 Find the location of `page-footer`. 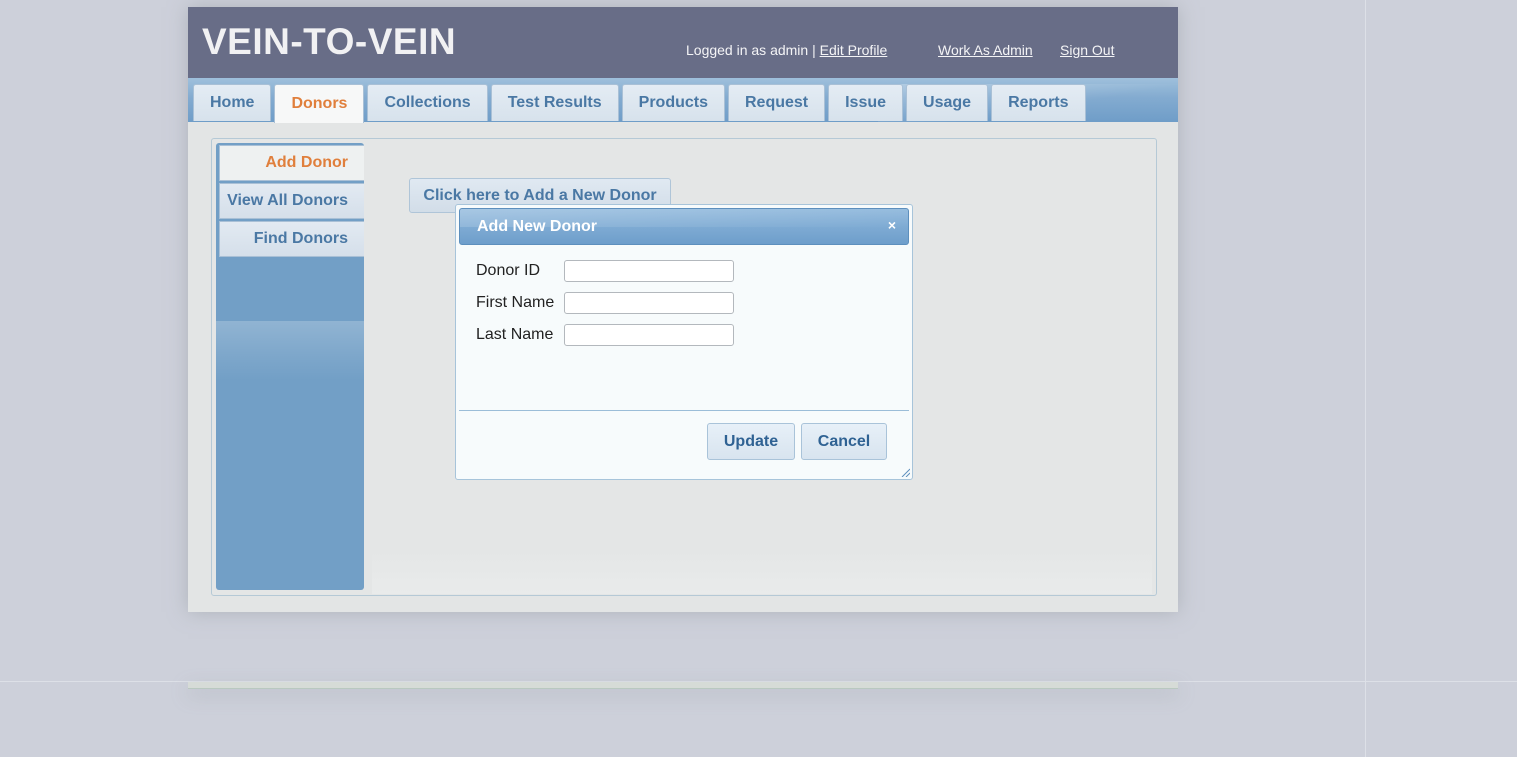

page-footer is located at coordinates (683, 685).